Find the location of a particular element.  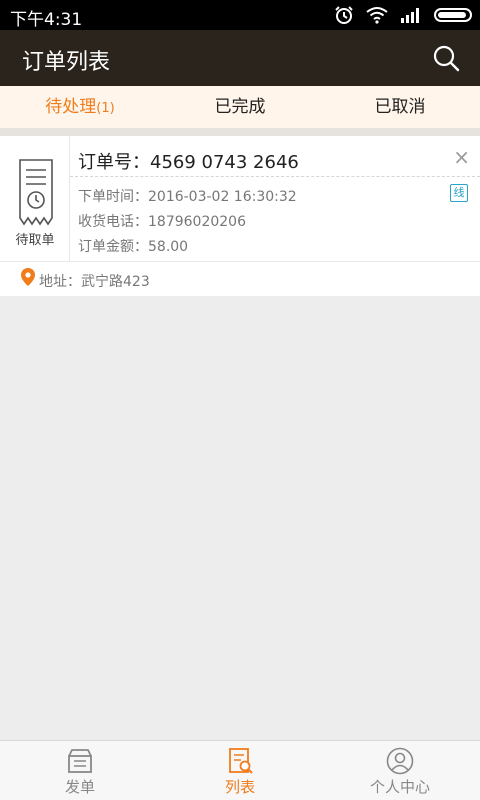

nav-item-dispatch: 发单 is located at coordinates (80, 770).